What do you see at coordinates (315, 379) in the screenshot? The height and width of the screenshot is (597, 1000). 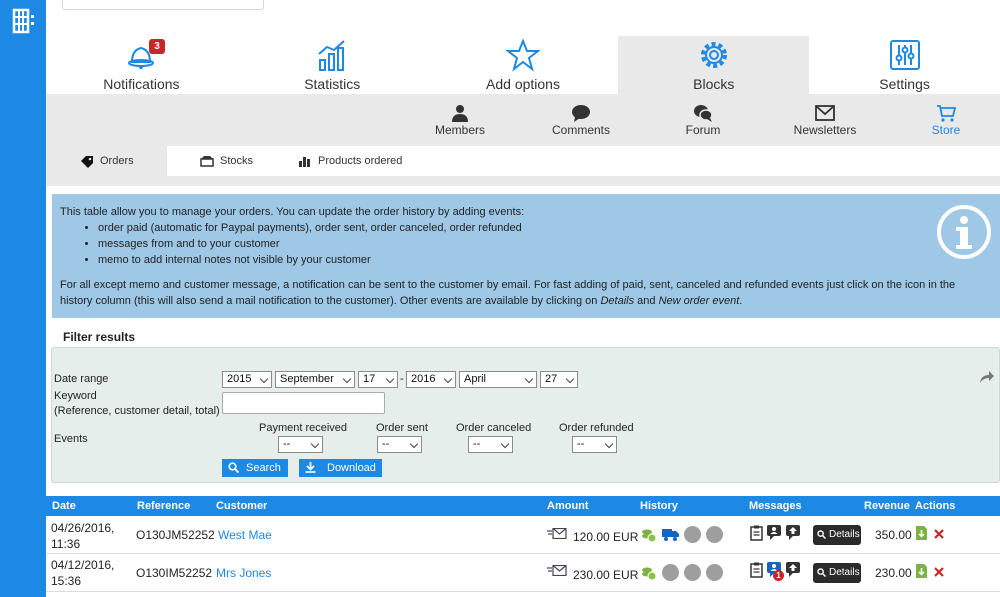 I see `from-month-select: September` at bounding box center [315, 379].